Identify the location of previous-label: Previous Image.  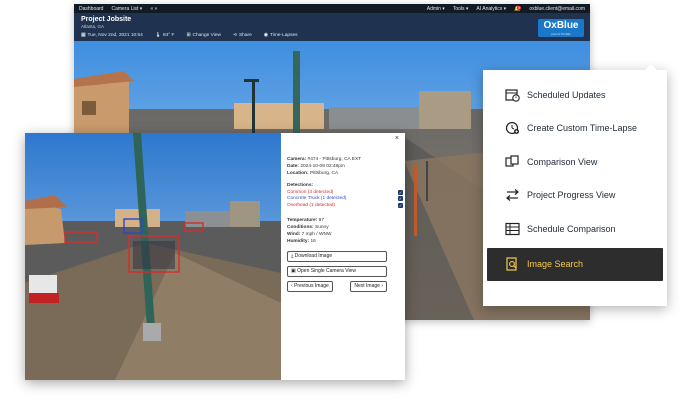
(311, 286).